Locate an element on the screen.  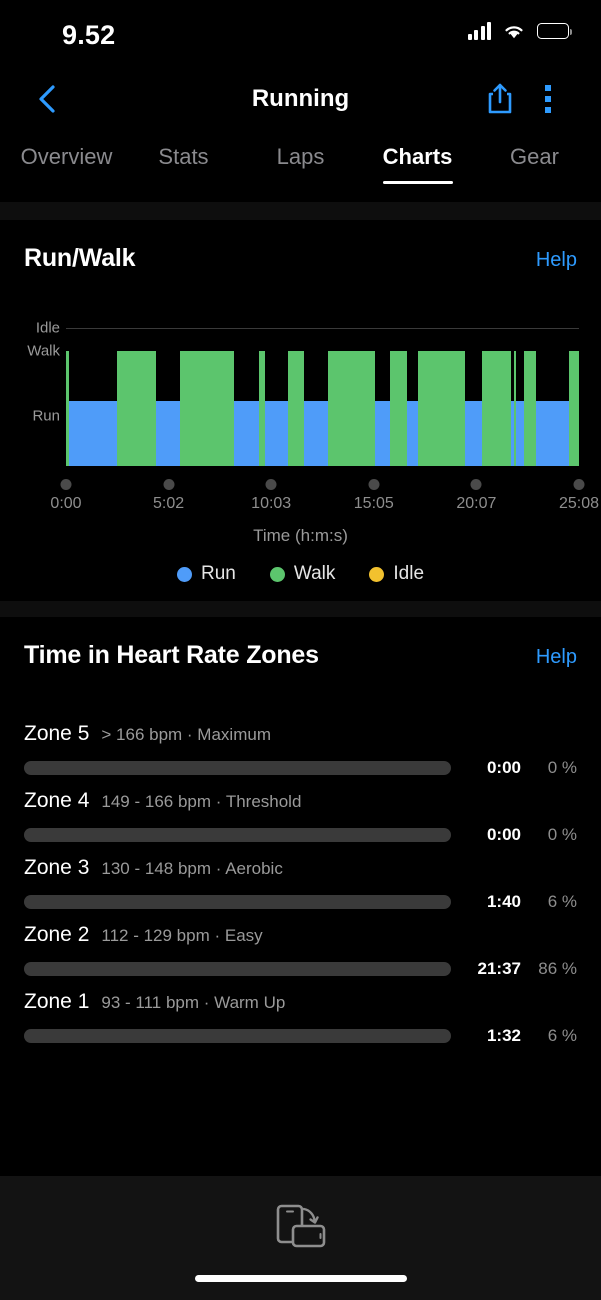
y-label-idle: Idle is located at coordinates (47, 328).